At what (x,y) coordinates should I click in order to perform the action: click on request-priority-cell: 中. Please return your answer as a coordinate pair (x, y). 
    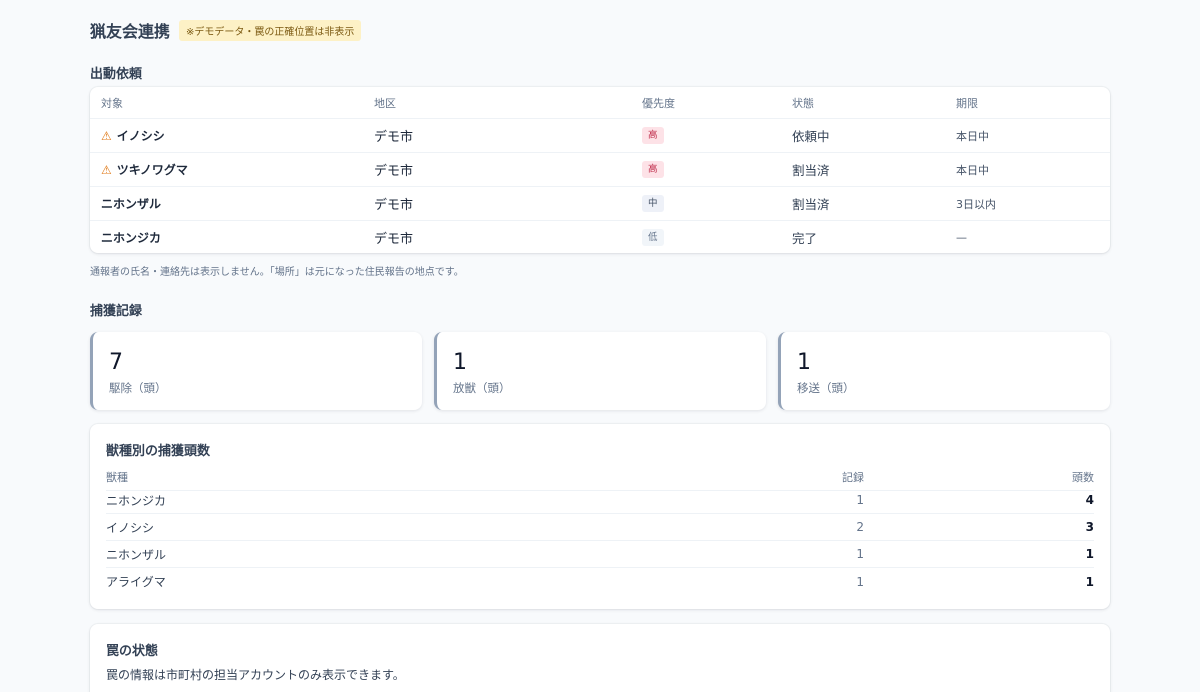
    Looking at the image, I should click on (653, 203).